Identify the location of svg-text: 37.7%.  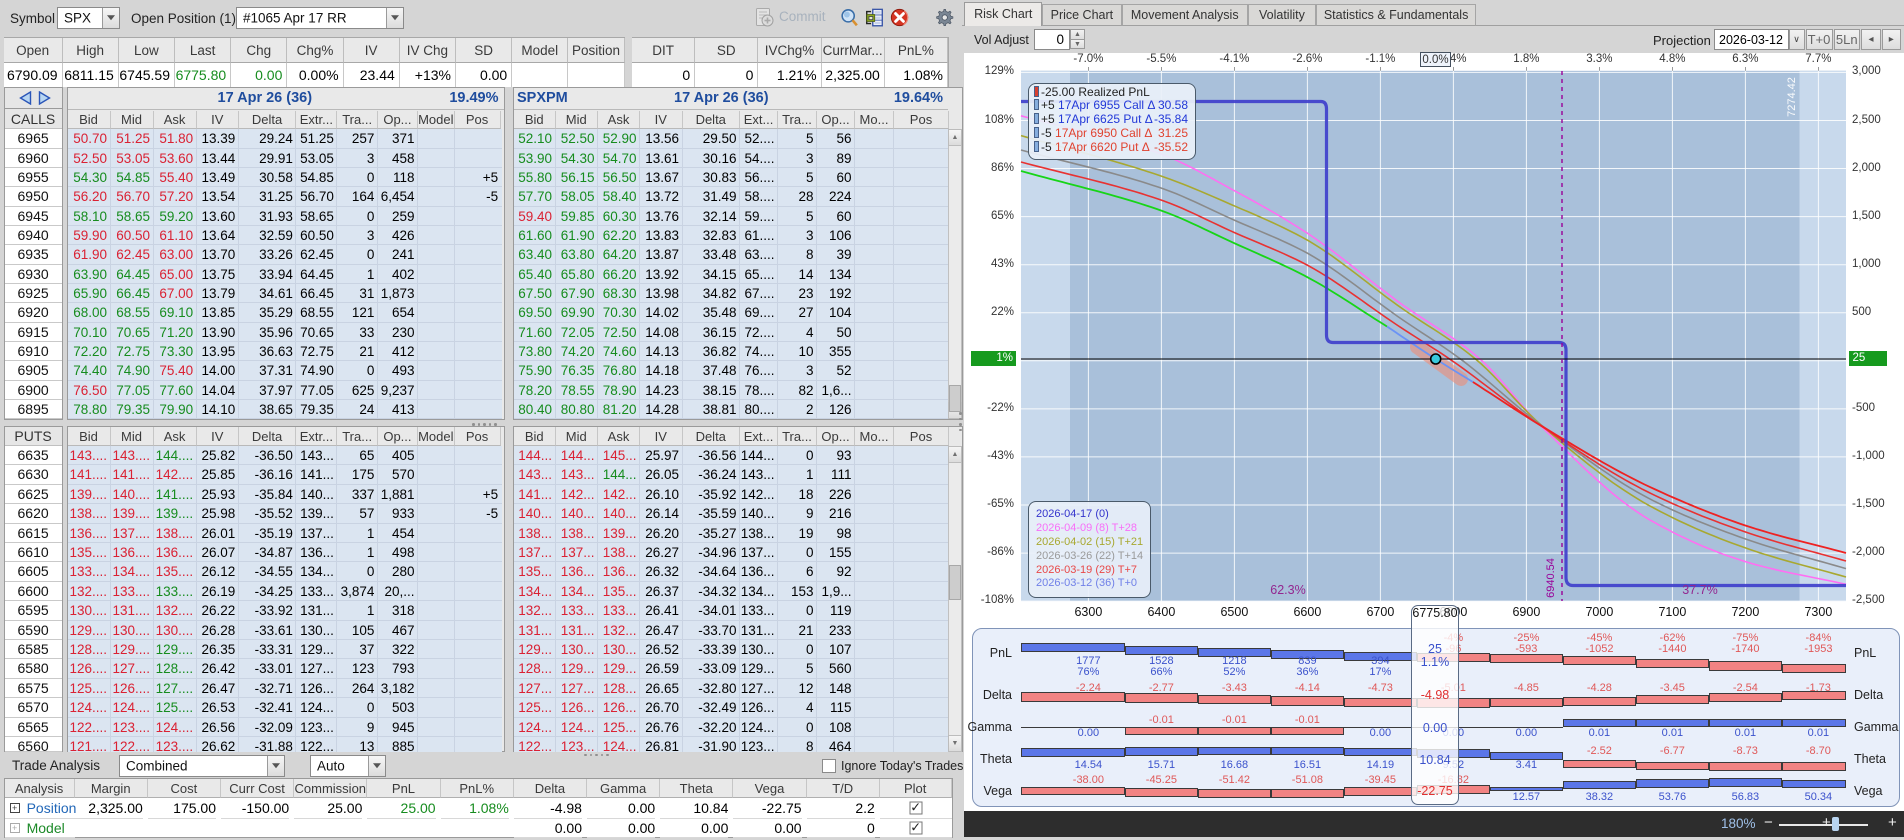
(1699, 590).